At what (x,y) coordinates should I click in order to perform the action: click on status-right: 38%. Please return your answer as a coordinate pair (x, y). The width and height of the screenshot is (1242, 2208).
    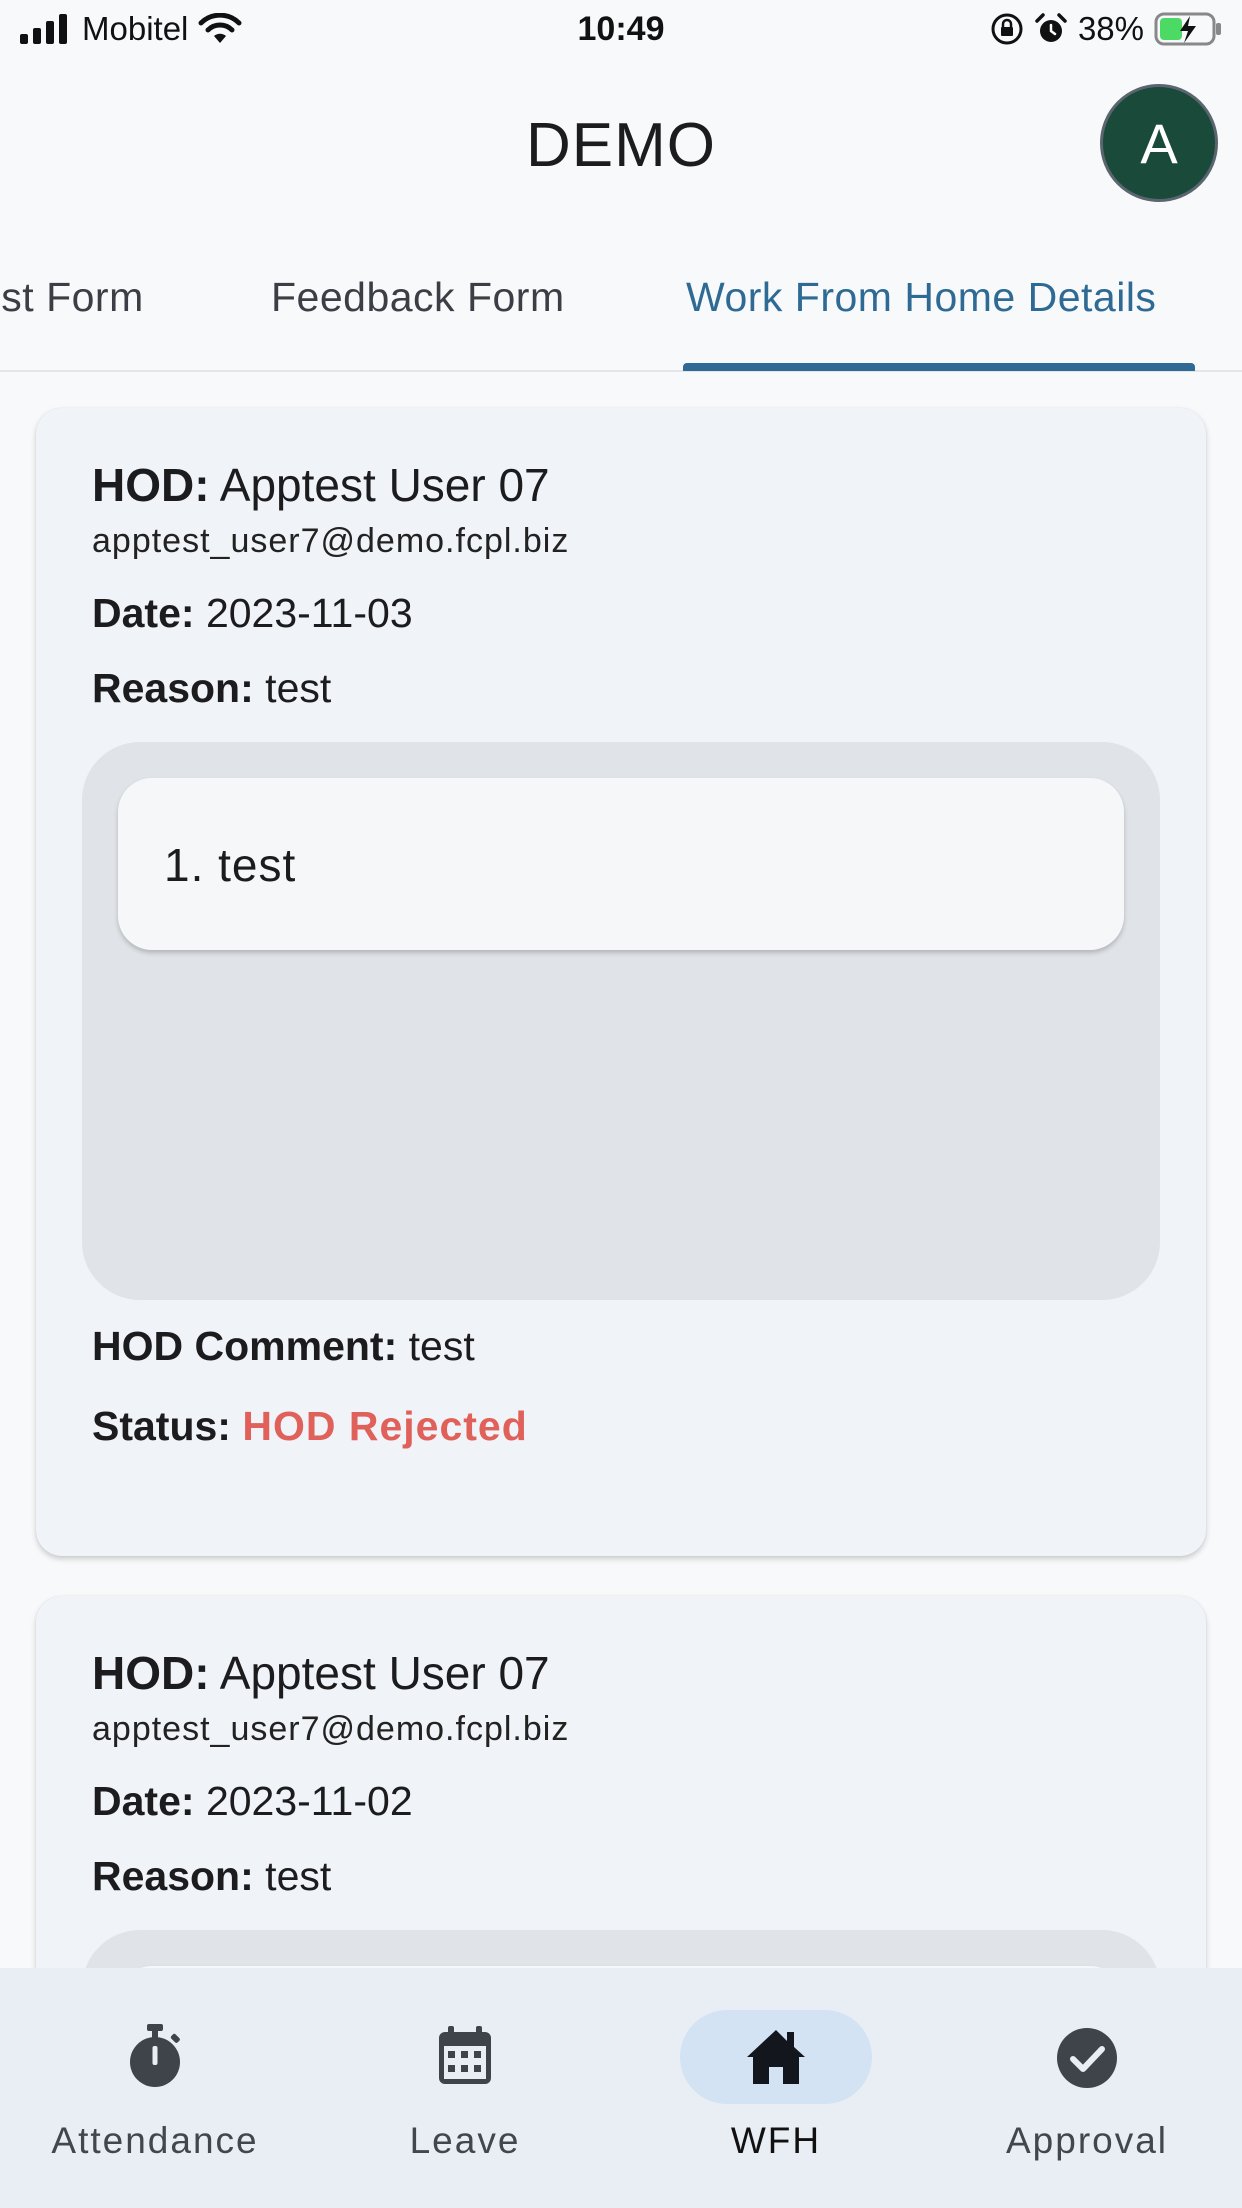
    Looking at the image, I should click on (1107, 29).